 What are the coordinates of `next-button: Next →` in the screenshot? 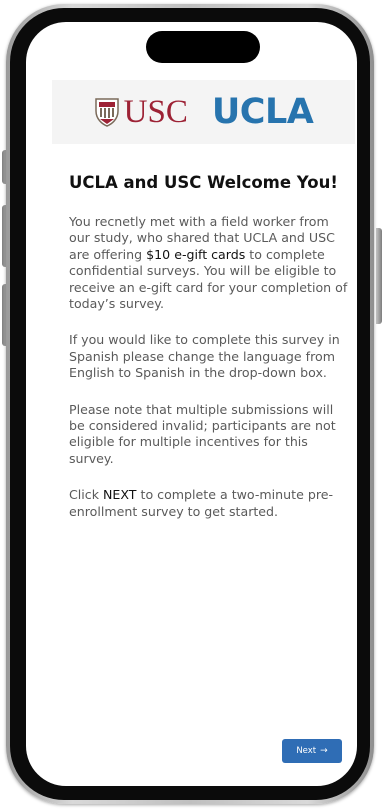 It's located at (312, 751).